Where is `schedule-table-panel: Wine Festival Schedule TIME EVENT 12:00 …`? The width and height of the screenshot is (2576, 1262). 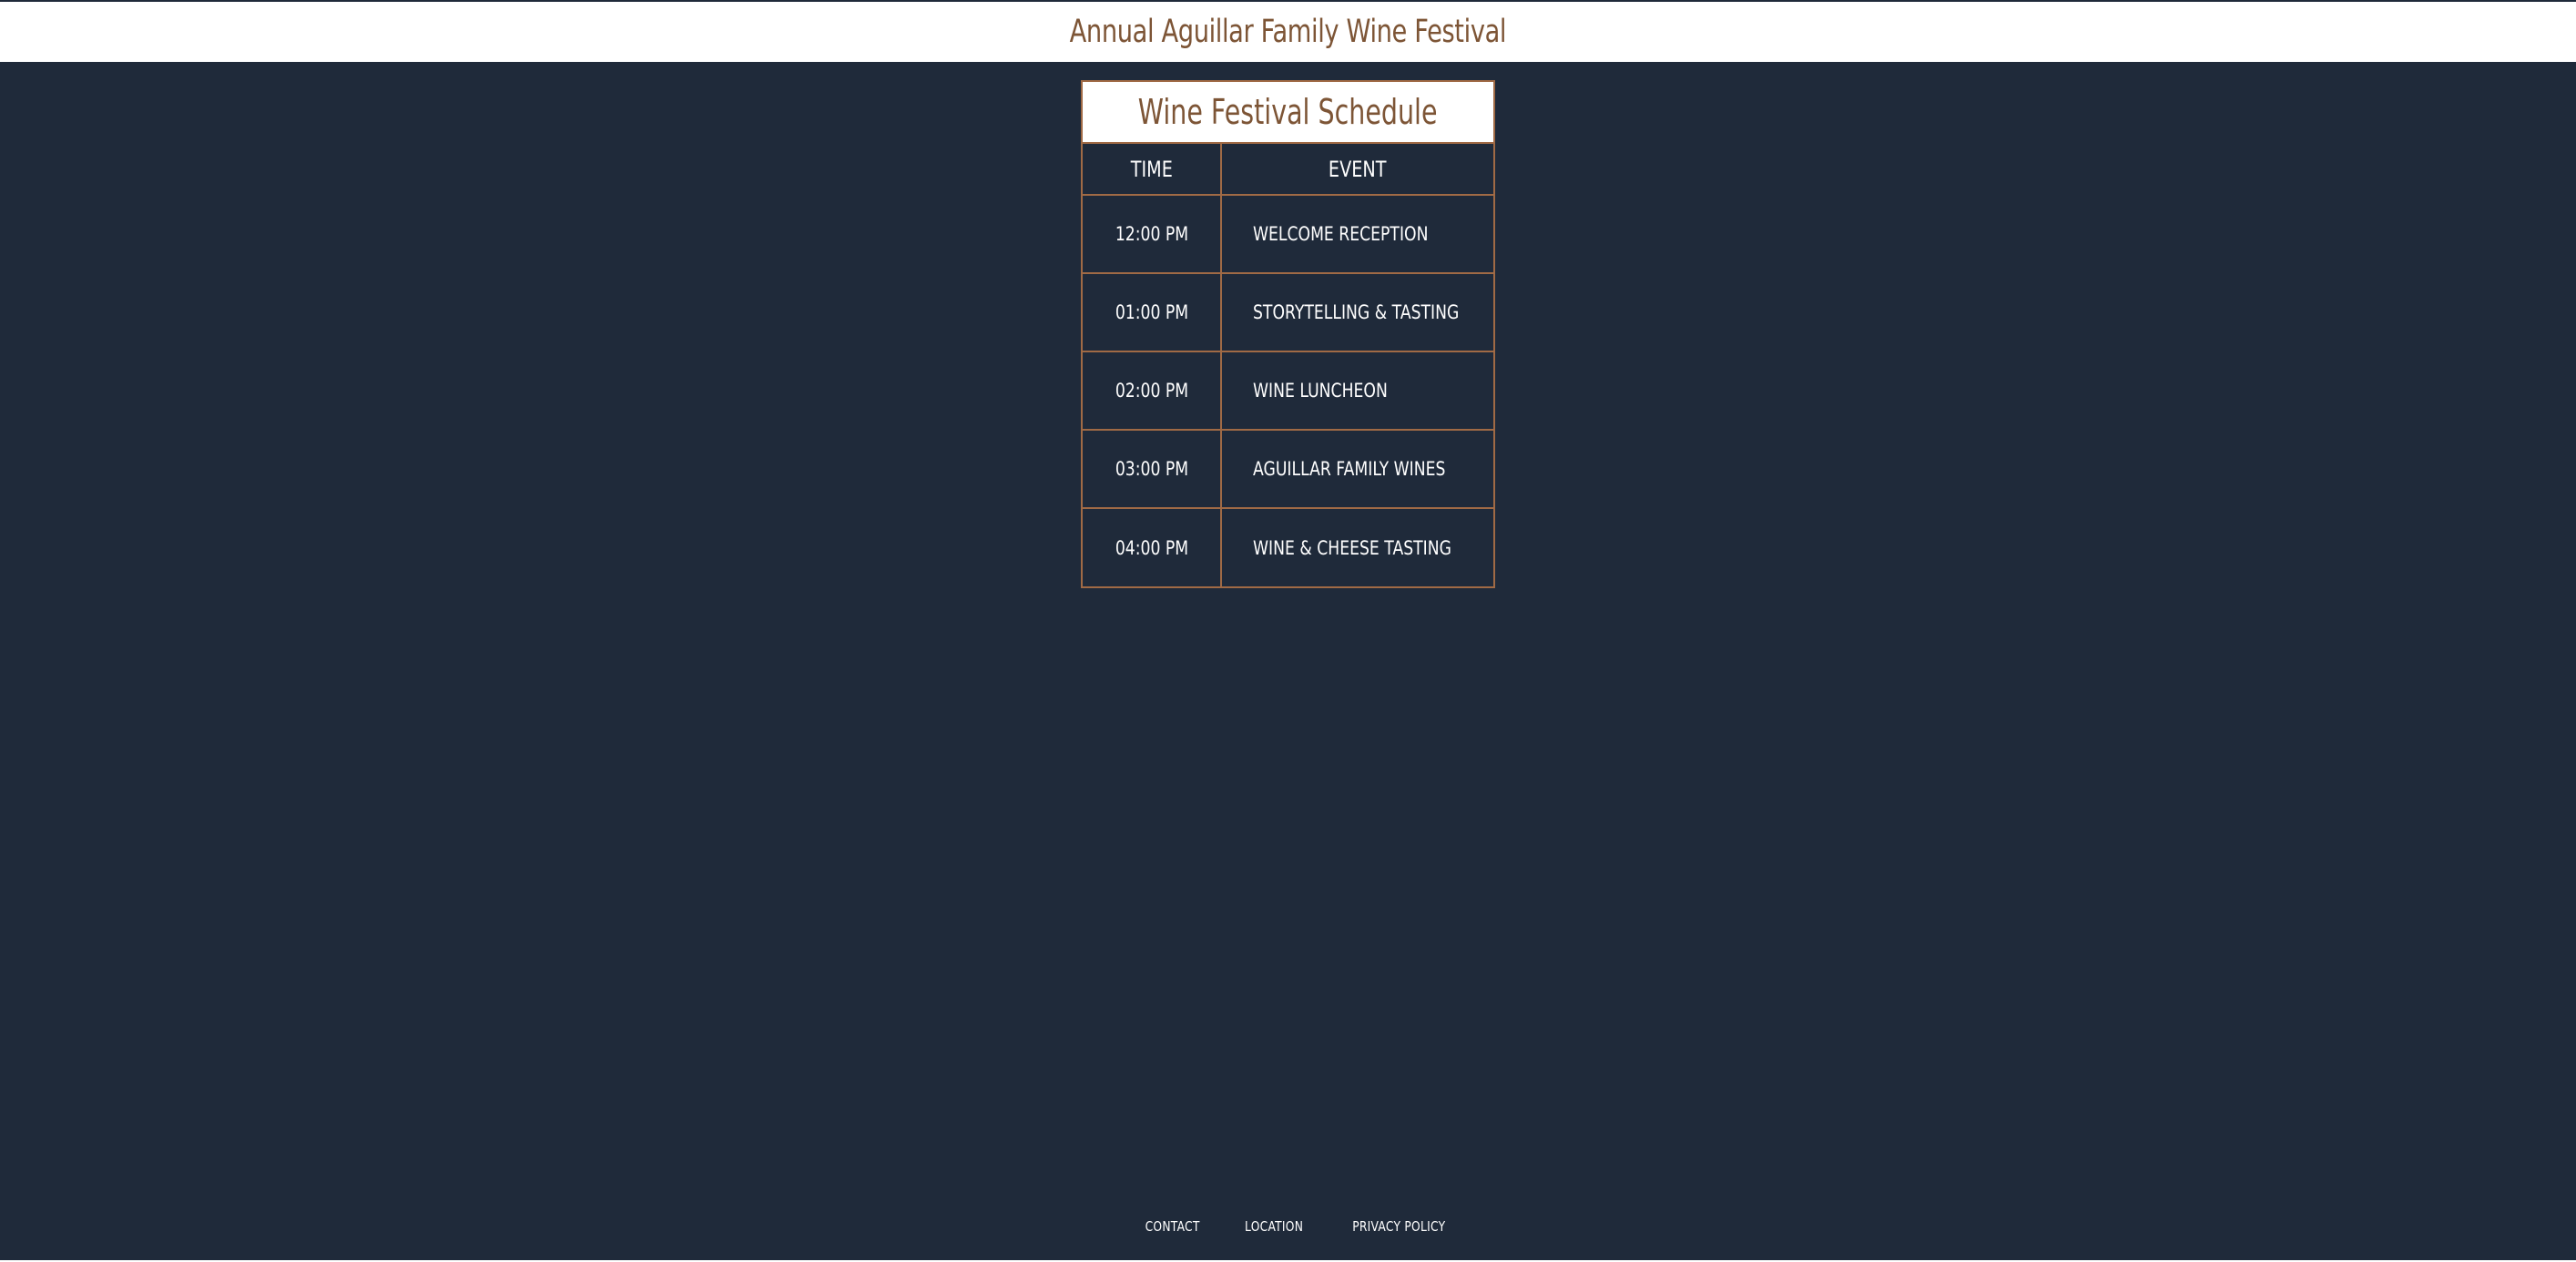 schedule-table-panel: Wine Festival Schedule TIME EVENT 12:00 … is located at coordinates (1288, 334).